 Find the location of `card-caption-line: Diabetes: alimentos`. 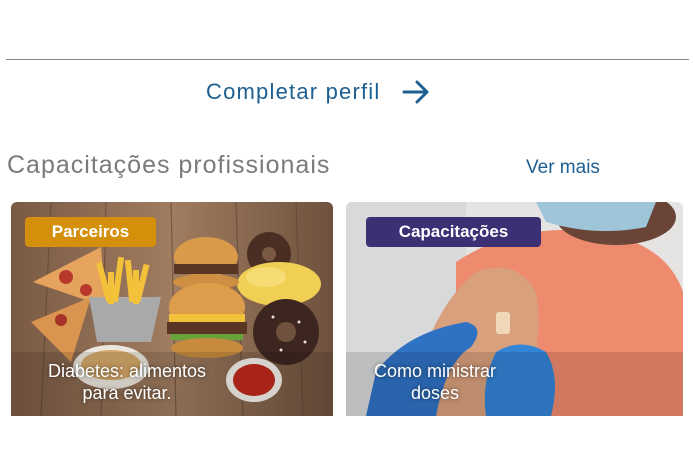

card-caption-line: Diabetes: alimentos is located at coordinates (127, 371).